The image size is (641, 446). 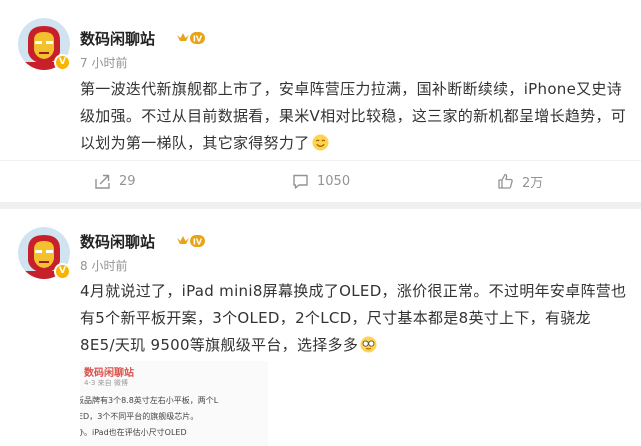 What do you see at coordinates (127, 181) in the screenshot?
I see `share-count: 29` at bounding box center [127, 181].